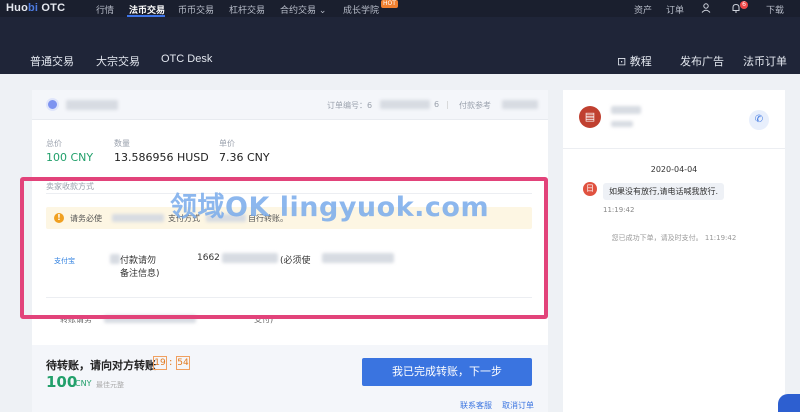 The image size is (800, 412). Describe the element at coordinates (64, 261) in the screenshot. I see `alipay-label: 支付宝` at that location.